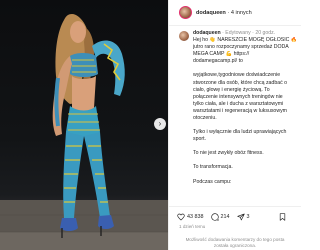 This screenshot has width=320, height=250. What do you see at coordinates (212, 181) in the screenshot?
I see `caption-line: Podczas campu:` at bounding box center [212, 181].